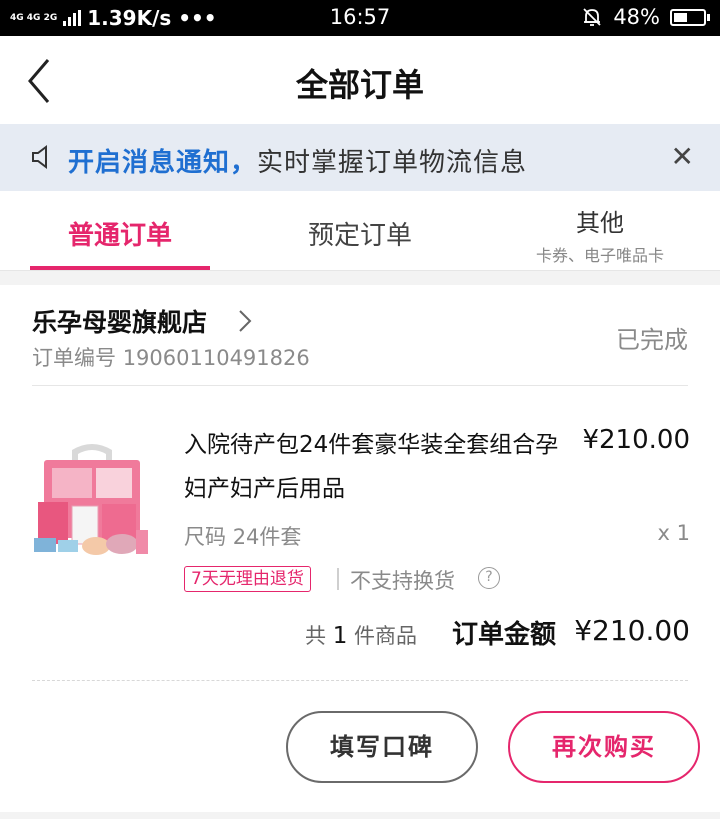 The width and height of the screenshot is (720, 819). Describe the element at coordinates (504, 635) in the screenshot. I see `total-label: 订单金额` at that location.